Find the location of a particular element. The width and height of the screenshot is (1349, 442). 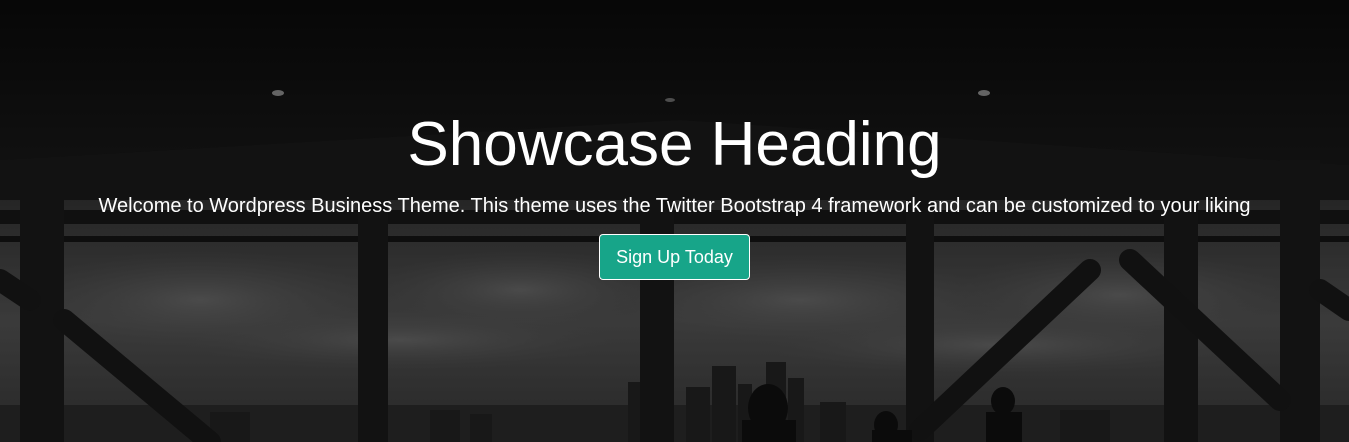

sign-up-button: Sign Up Today is located at coordinates (674, 257).